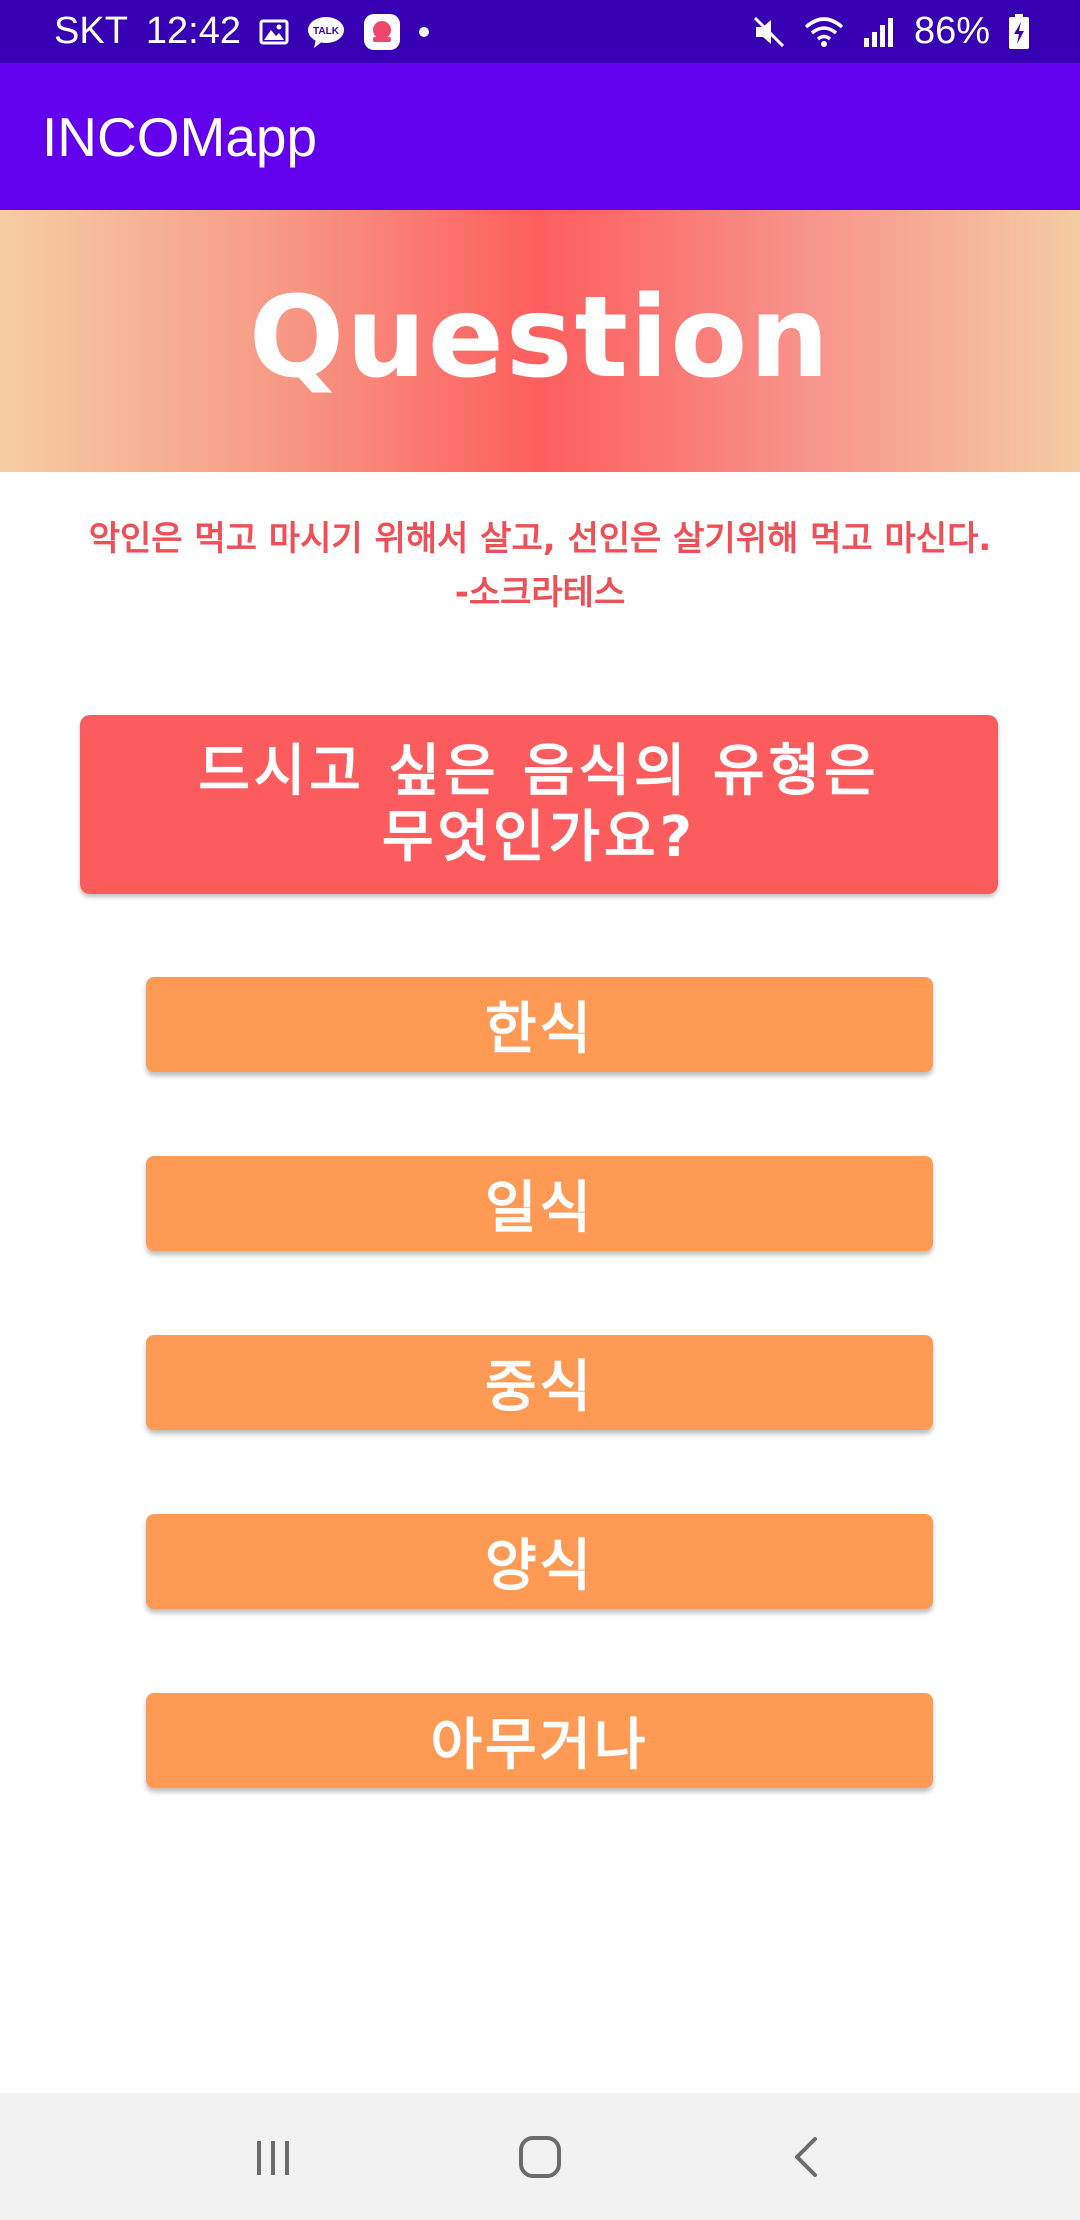  I want to click on talk-icon: TALK, so click(326, 32).